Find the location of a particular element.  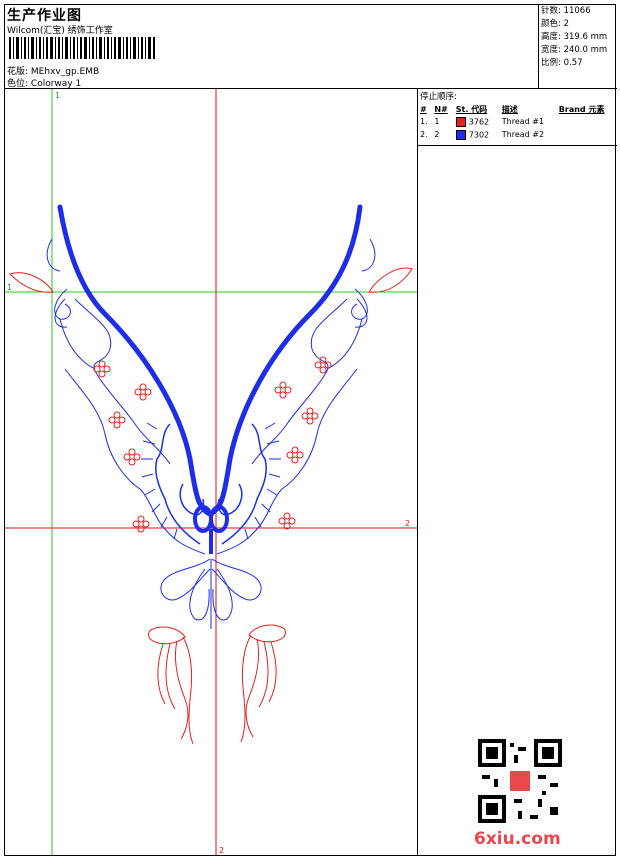

colorway-line: 色位: Colorway 1 is located at coordinates (44, 82).